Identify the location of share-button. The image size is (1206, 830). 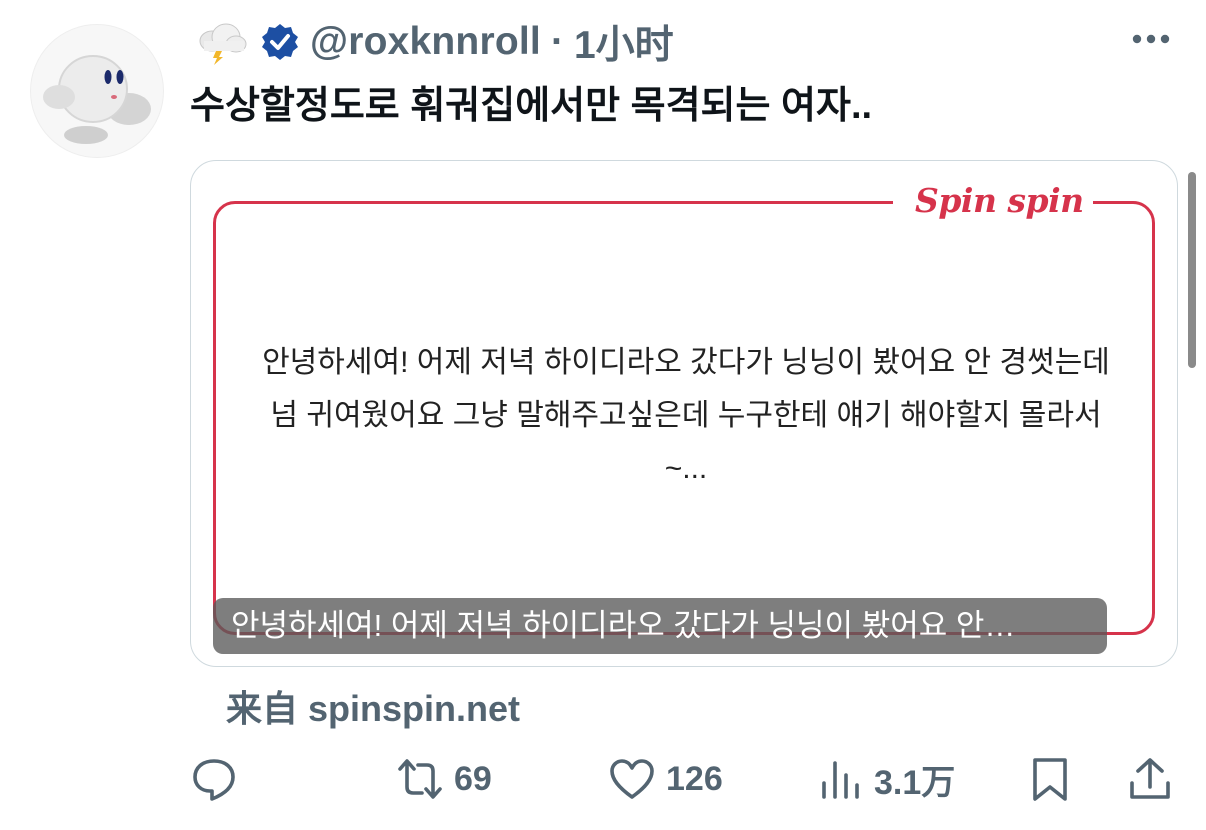
(1150, 779).